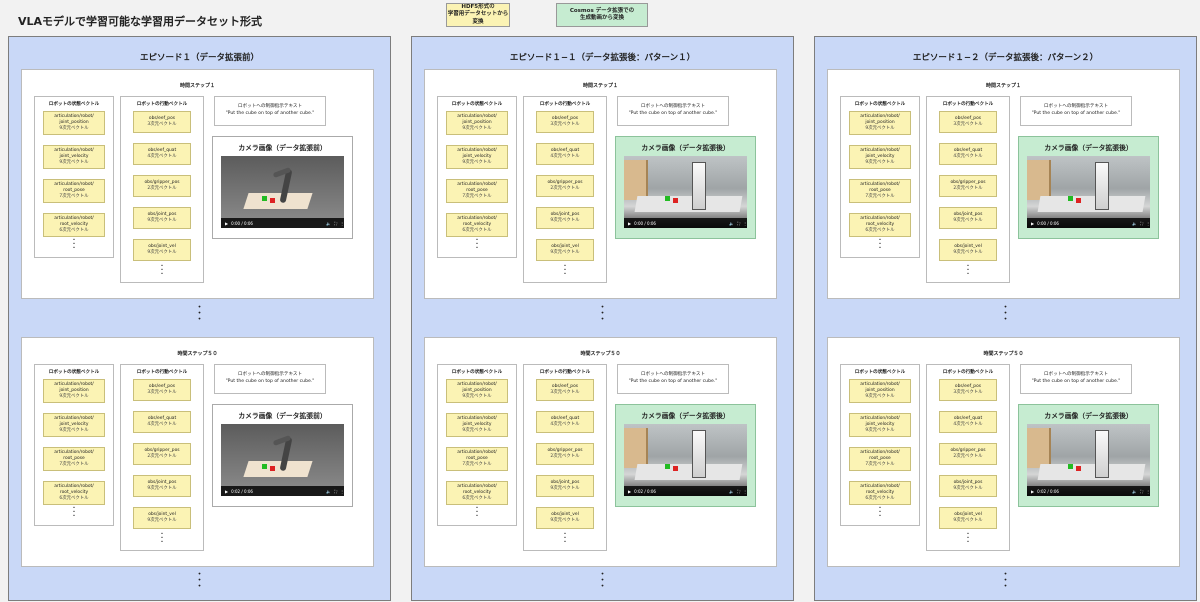 The width and height of the screenshot is (1200, 602). What do you see at coordinates (478, 15) in the screenshot?
I see `legend-hdf5: HDF5形式の 学習用データセットから変換` at bounding box center [478, 15].